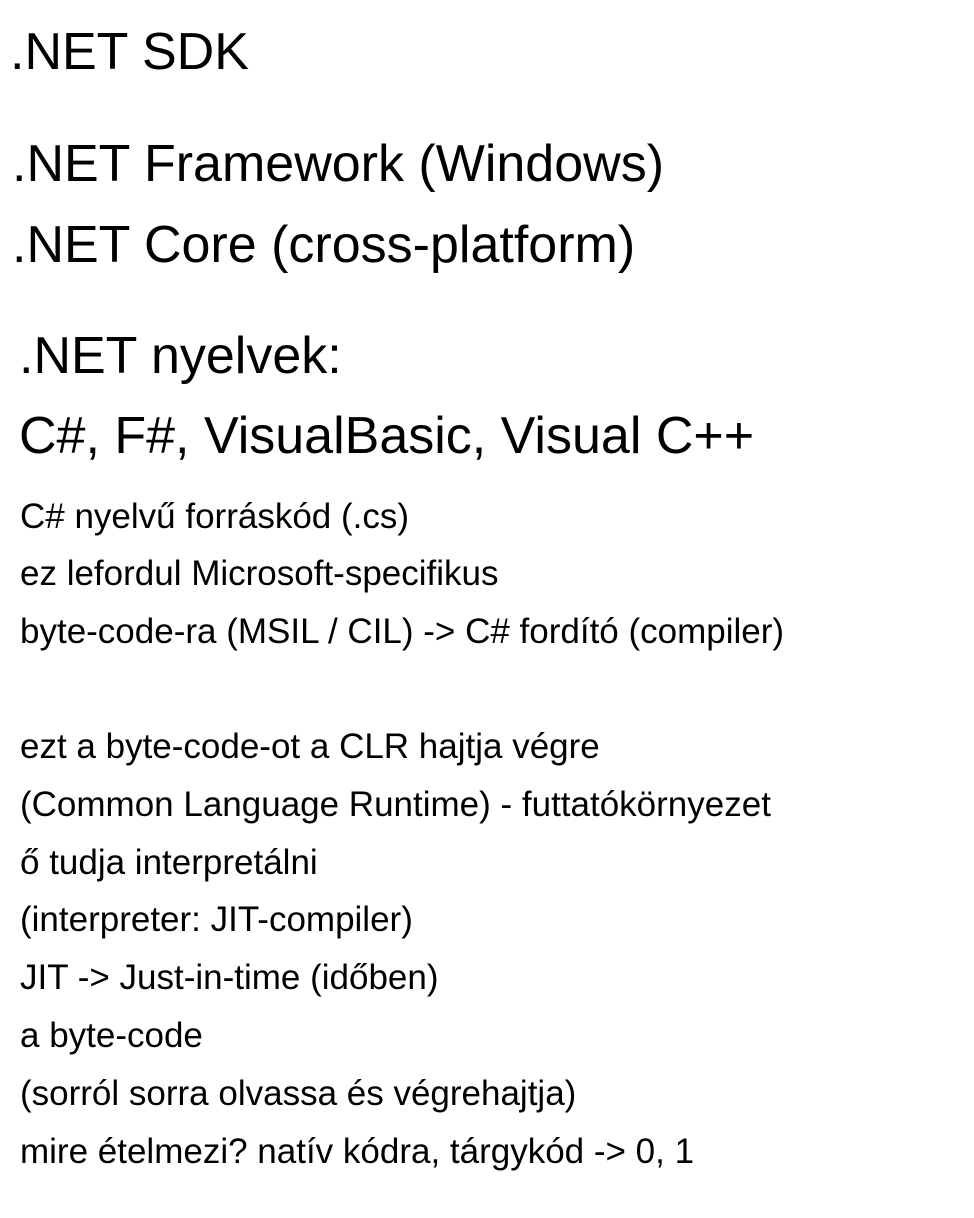  Describe the element at coordinates (338, 164) in the screenshot. I see `heading-dotnet-framework: .NET Framework (Windows)` at that location.